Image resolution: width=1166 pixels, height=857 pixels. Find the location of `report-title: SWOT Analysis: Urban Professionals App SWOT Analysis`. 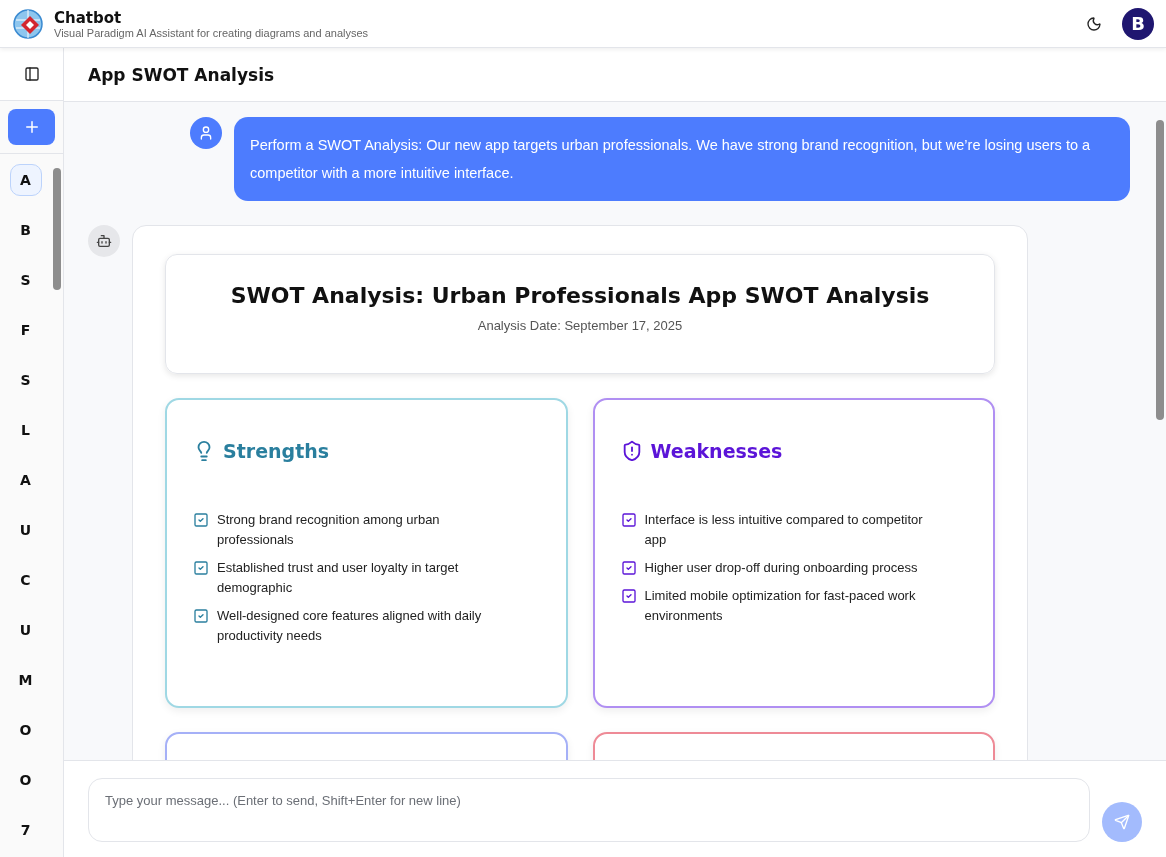

report-title: SWOT Analysis: Urban Professionals App SWOT Analysis is located at coordinates (580, 295).